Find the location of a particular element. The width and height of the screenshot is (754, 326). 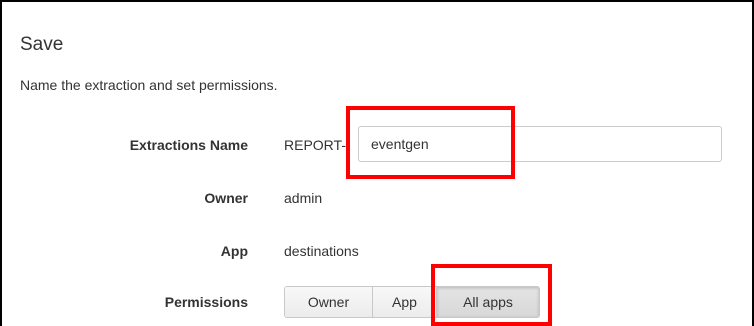

permission-owner-button: Owner is located at coordinates (329, 302).